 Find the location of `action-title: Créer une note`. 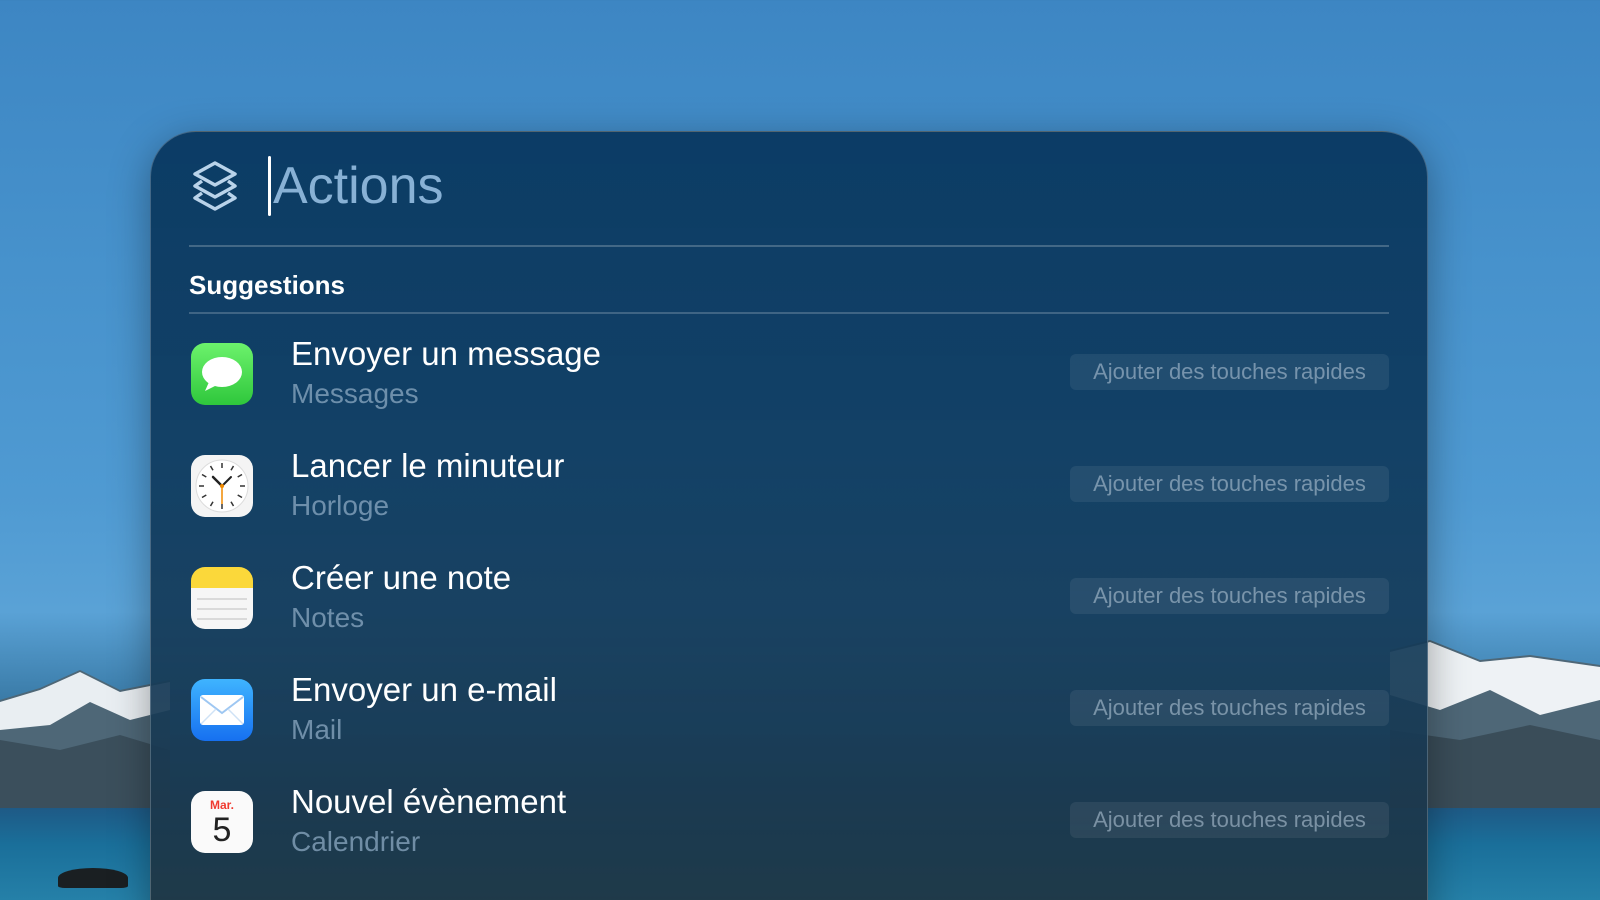

action-title: Créer une note is located at coordinates (401, 577).